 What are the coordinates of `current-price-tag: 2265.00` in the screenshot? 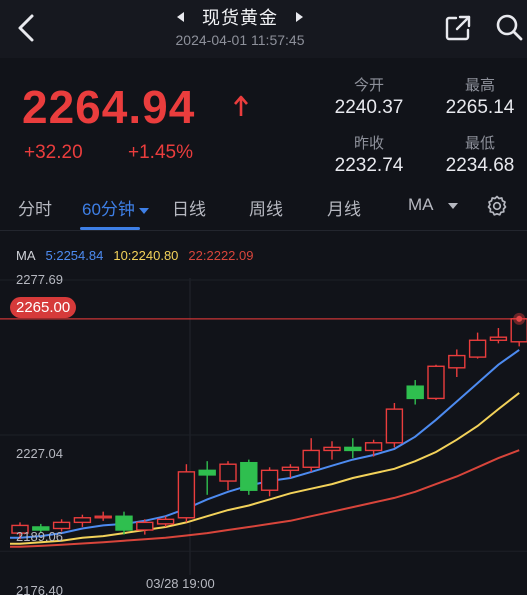 It's located at (43, 307).